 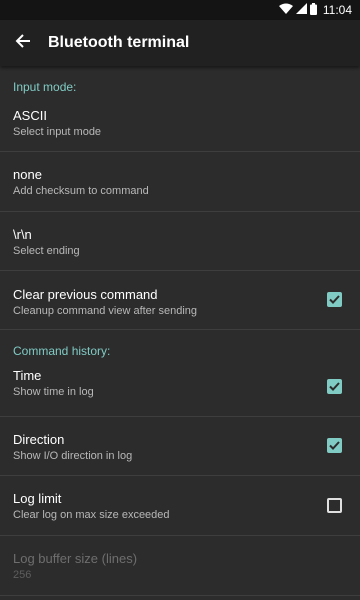 I want to click on pref-input-mode: ASCII Select input mode, so click(x=180, y=124).